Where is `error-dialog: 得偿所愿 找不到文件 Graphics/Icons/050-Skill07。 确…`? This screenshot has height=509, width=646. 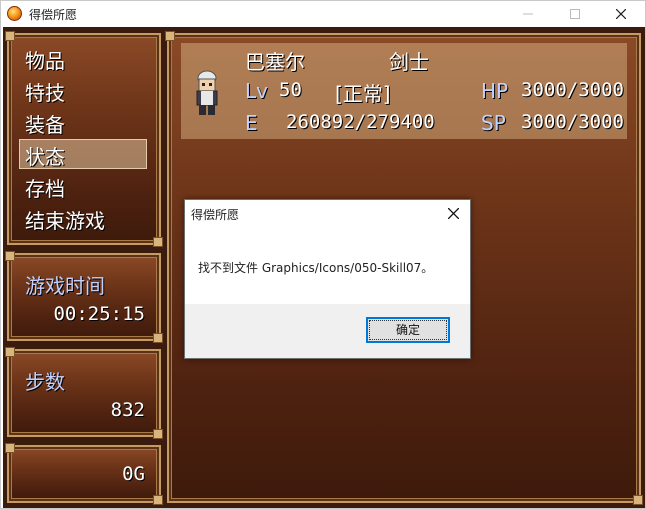
error-dialog: 得偿所愿 找不到文件 Graphics/Icons/050-Skill07。 确… is located at coordinates (327, 279).